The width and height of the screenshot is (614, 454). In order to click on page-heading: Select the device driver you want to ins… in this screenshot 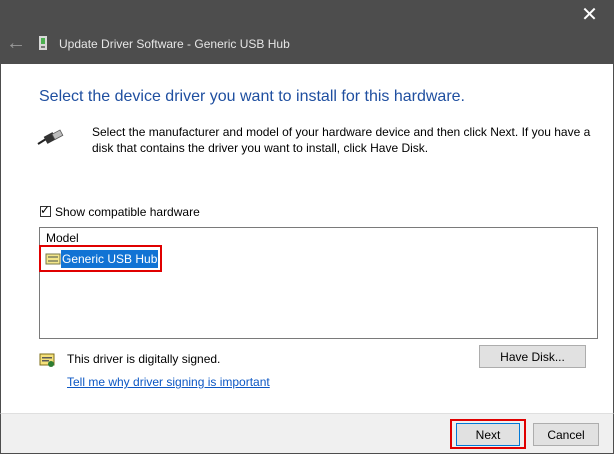, I will do `click(252, 96)`.